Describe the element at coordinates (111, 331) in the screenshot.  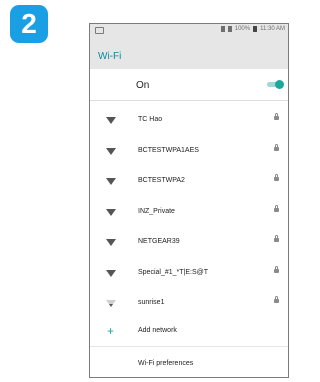
I see `plus-icon: +` at that location.